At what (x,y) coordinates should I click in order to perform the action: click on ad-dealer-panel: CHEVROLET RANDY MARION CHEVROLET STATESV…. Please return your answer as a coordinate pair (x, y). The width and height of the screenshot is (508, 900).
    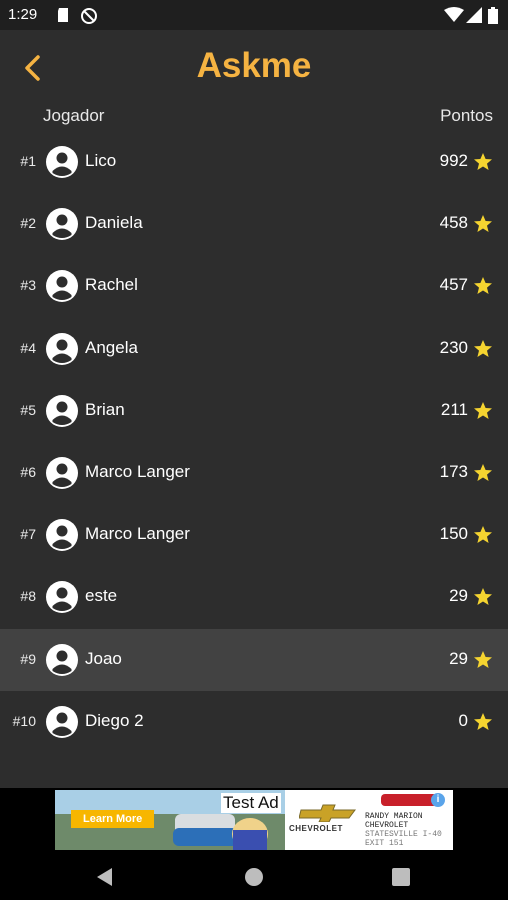
    Looking at the image, I should click on (369, 820).